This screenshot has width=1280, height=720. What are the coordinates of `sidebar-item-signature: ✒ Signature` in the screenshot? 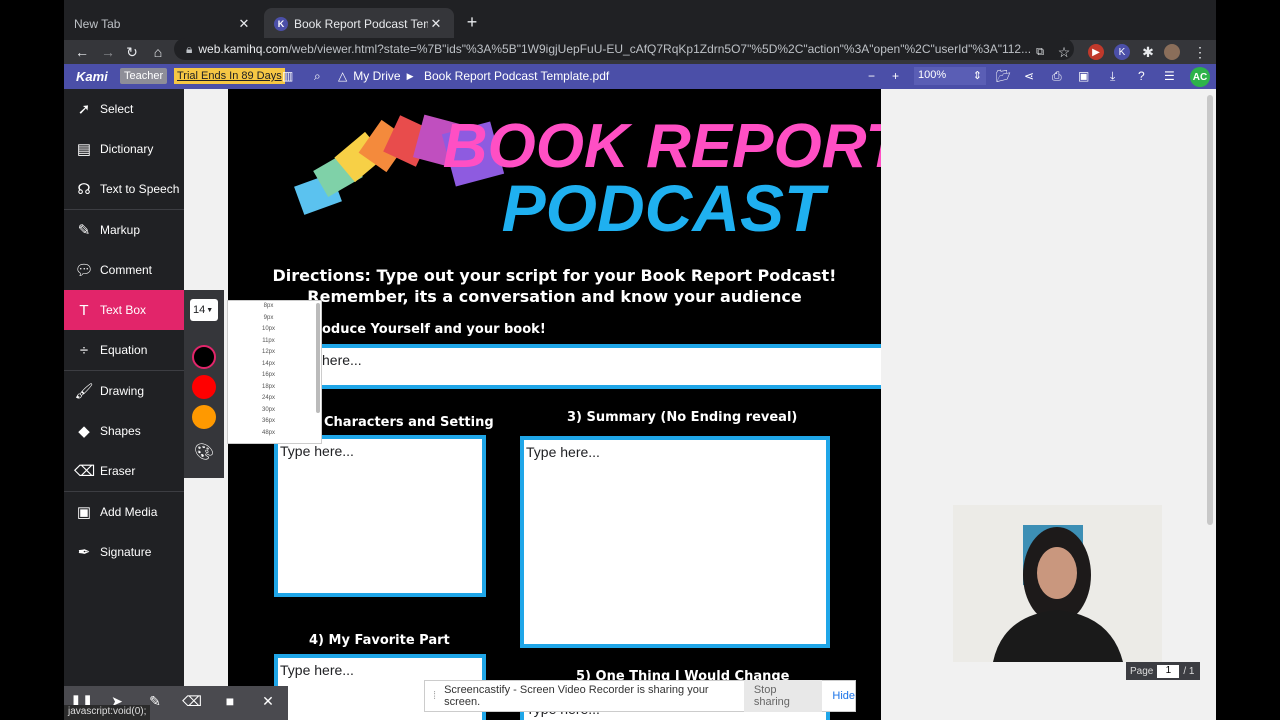 It's located at (124, 552).